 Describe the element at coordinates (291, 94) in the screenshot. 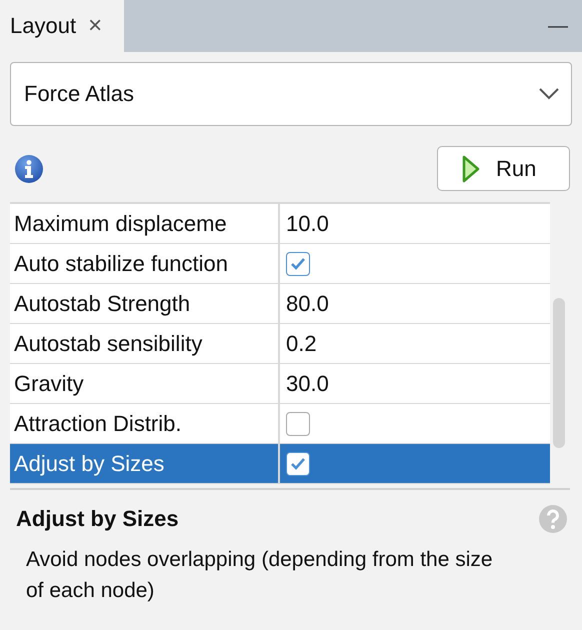

I see `algorithm-dropdown: Force Atlas` at that location.